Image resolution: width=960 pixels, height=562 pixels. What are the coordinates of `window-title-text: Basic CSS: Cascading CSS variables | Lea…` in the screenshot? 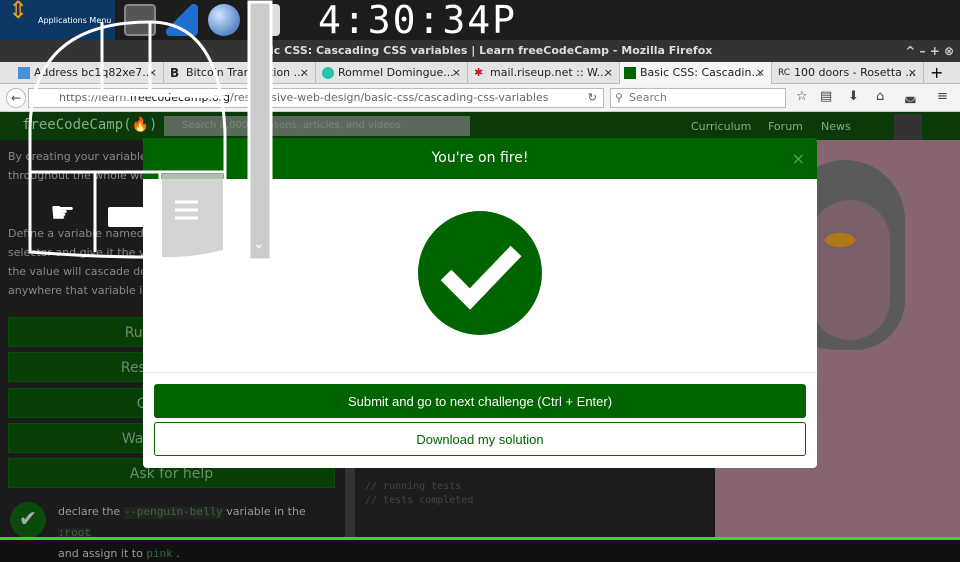 It's located at (480, 50).